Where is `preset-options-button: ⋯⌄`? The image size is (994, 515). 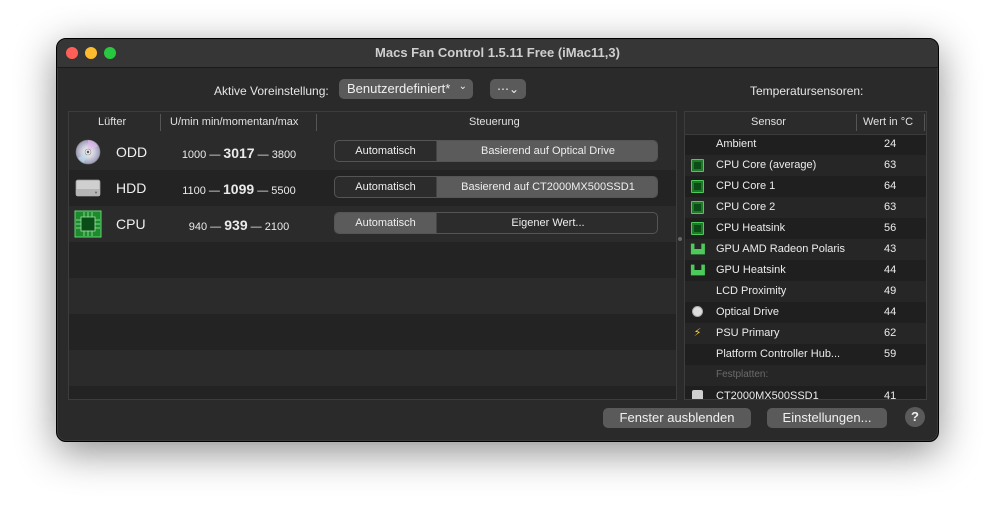 preset-options-button: ⋯⌄ is located at coordinates (508, 89).